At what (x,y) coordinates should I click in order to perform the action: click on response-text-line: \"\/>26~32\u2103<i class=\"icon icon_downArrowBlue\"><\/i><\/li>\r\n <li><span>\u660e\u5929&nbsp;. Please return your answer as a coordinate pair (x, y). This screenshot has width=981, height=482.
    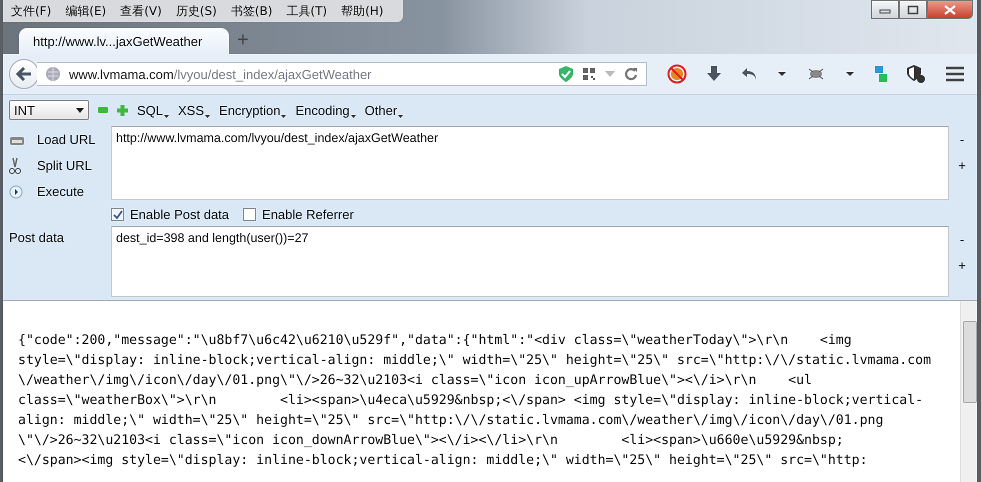
    Looking at the image, I should click on (431, 441).